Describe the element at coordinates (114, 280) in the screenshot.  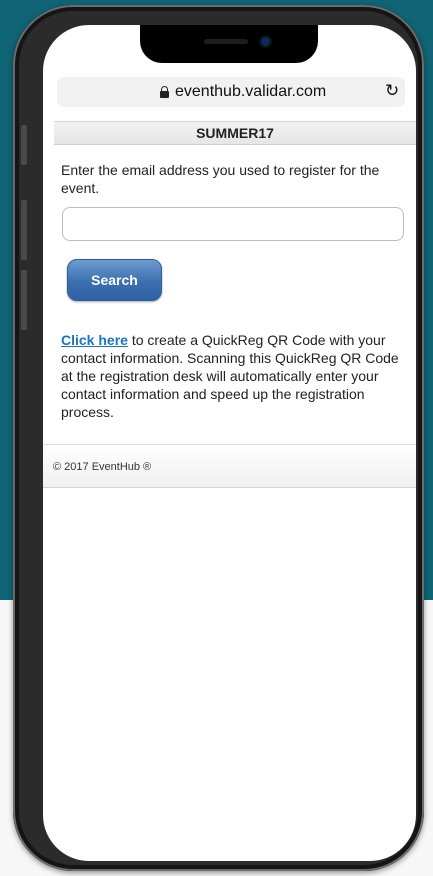
I see `search-button: Search` at that location.